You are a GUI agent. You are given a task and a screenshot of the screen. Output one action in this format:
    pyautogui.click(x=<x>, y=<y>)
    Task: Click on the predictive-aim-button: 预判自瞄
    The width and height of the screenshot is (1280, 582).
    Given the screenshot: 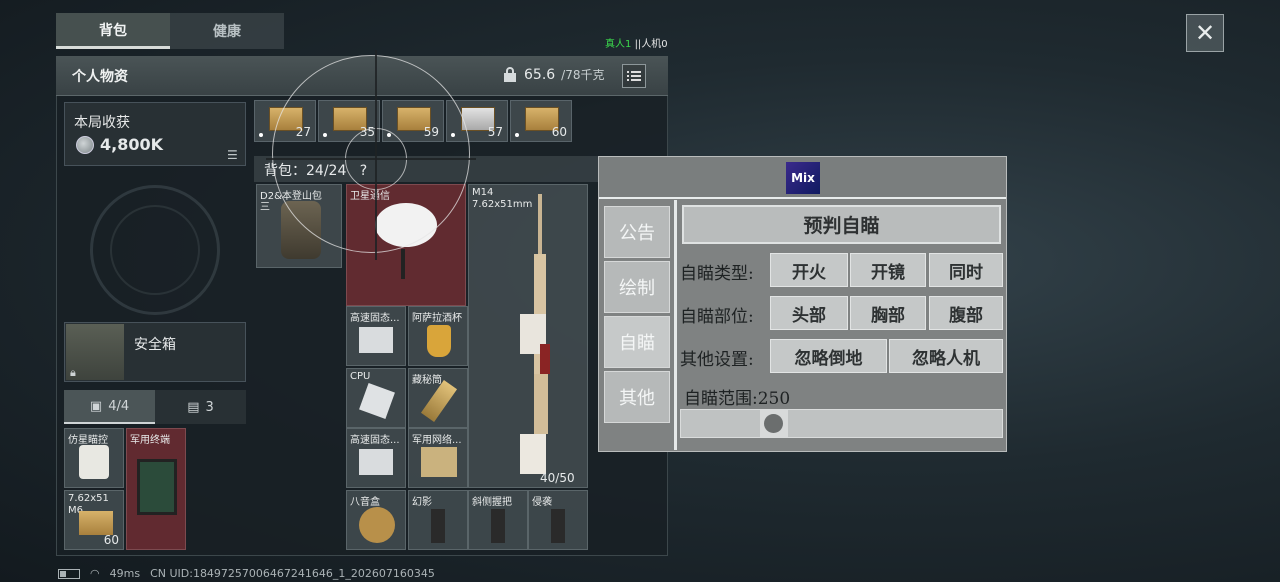 What is the action you would take?
    pyautogui.click(x=841, y=224)
    